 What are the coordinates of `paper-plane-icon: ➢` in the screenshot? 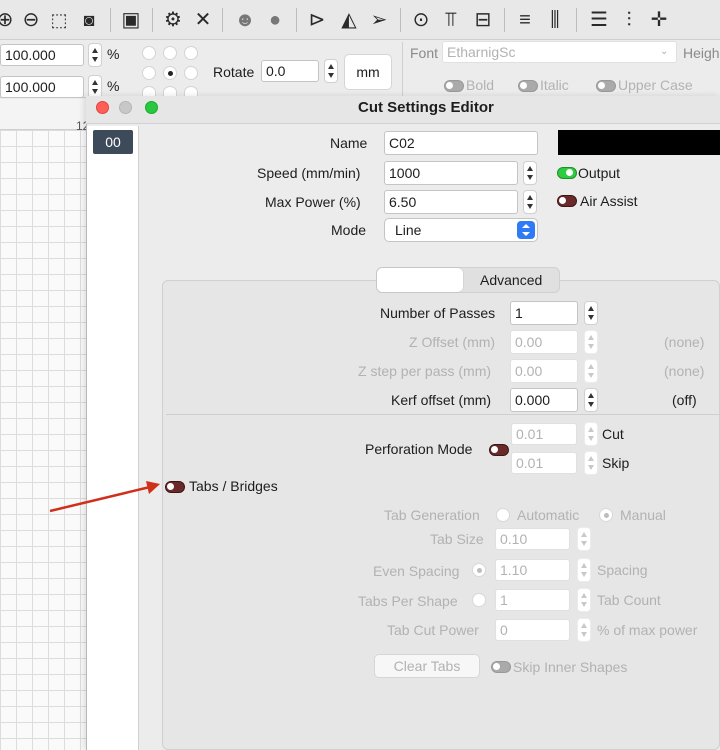 It's located at (379, 20).